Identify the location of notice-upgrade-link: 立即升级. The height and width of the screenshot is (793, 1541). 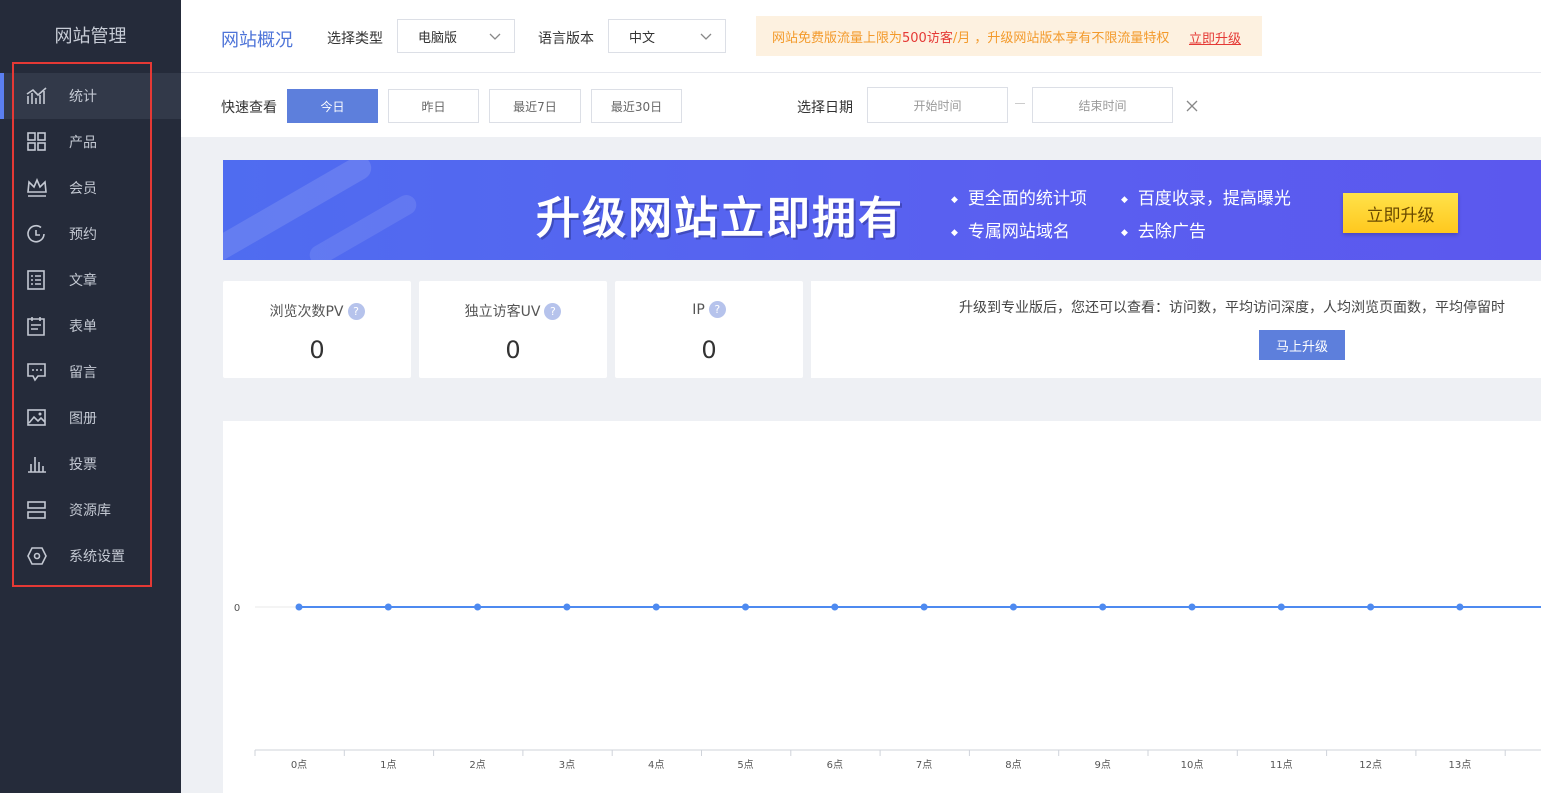
(1215, 37).